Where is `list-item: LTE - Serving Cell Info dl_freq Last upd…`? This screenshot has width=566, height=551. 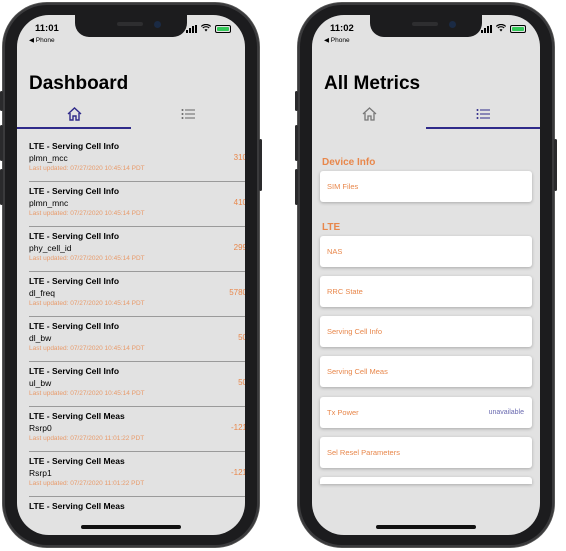
list-item: LTE - Serving Cell Info dl_freq Last upd… is located at coordinates (137, 294).